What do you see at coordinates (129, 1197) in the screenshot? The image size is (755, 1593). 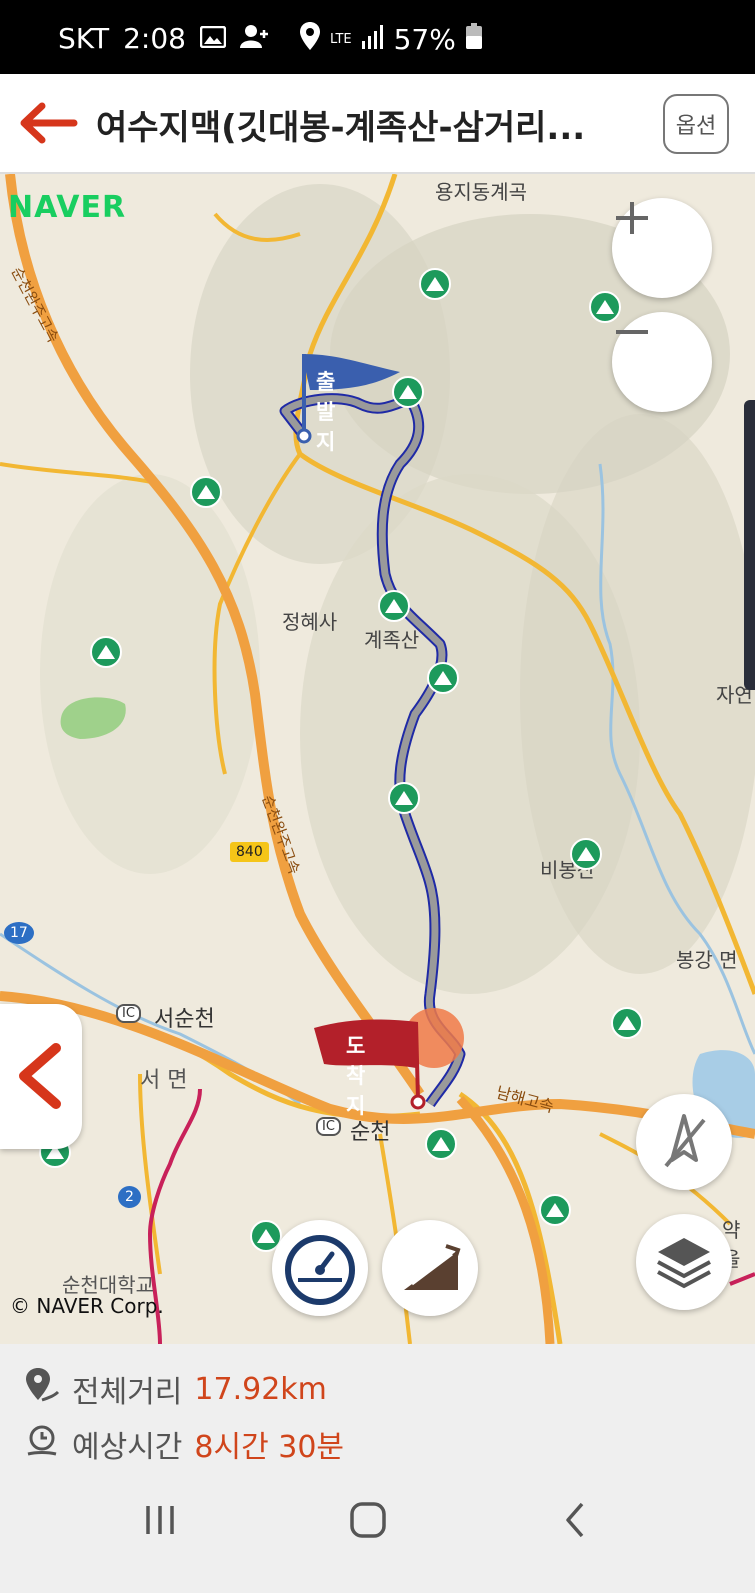 I see `road-shield: 2` at bounding box center [129, 1197].